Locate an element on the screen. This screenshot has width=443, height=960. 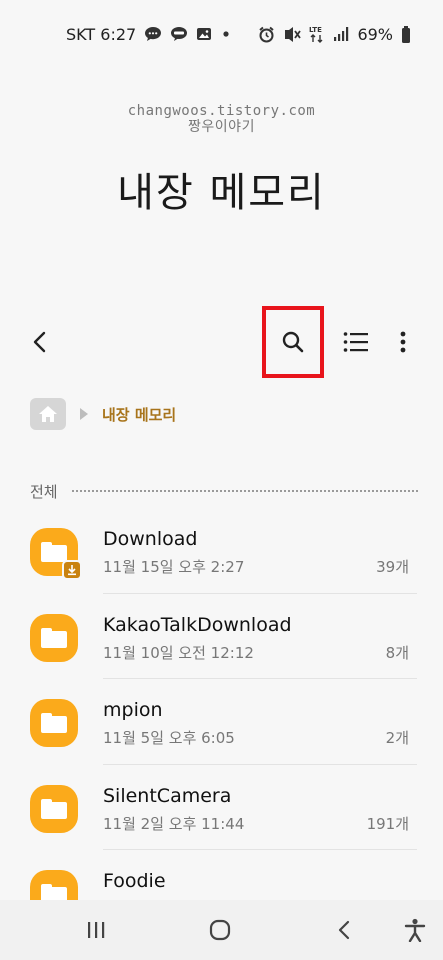
toolbar is located at coordinates (221, 342).